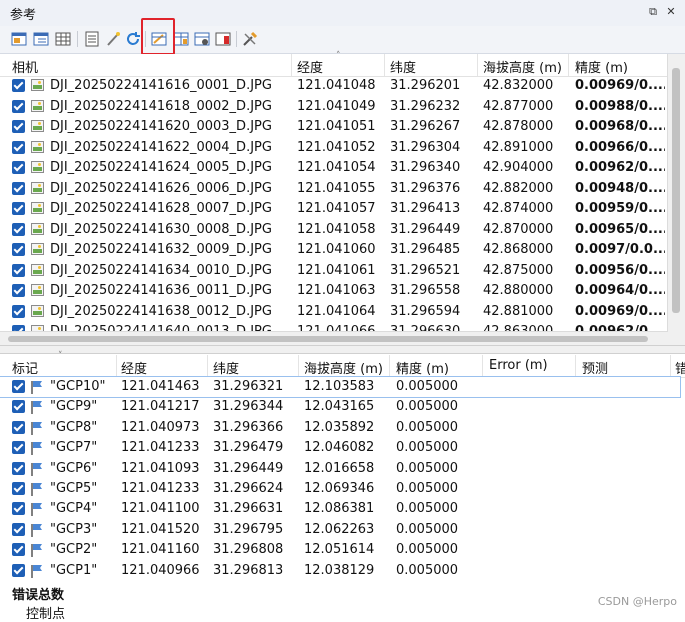 This screenshot has height=622, width=685. Describe the element at coordinates (250, 39) in the screenshot. I see `tools-icon` at that location.